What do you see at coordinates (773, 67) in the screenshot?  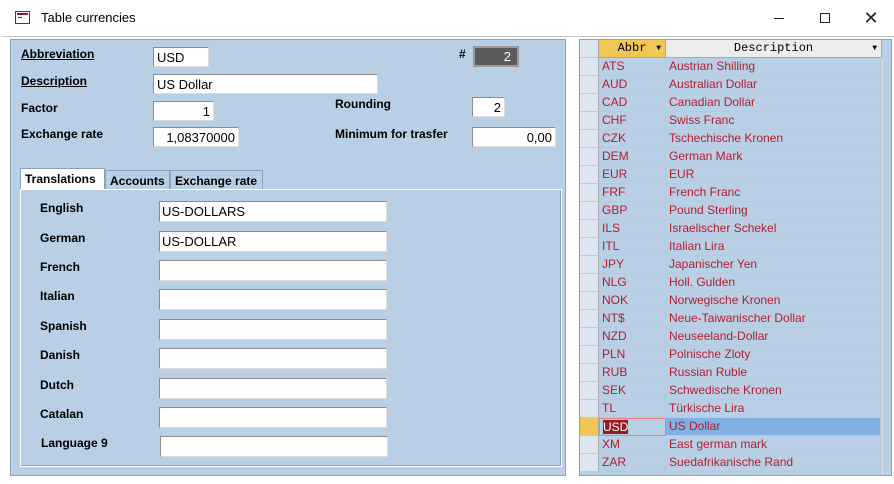 I see `description-cell: Austrian Shilling` at bounding box center [773, 67].